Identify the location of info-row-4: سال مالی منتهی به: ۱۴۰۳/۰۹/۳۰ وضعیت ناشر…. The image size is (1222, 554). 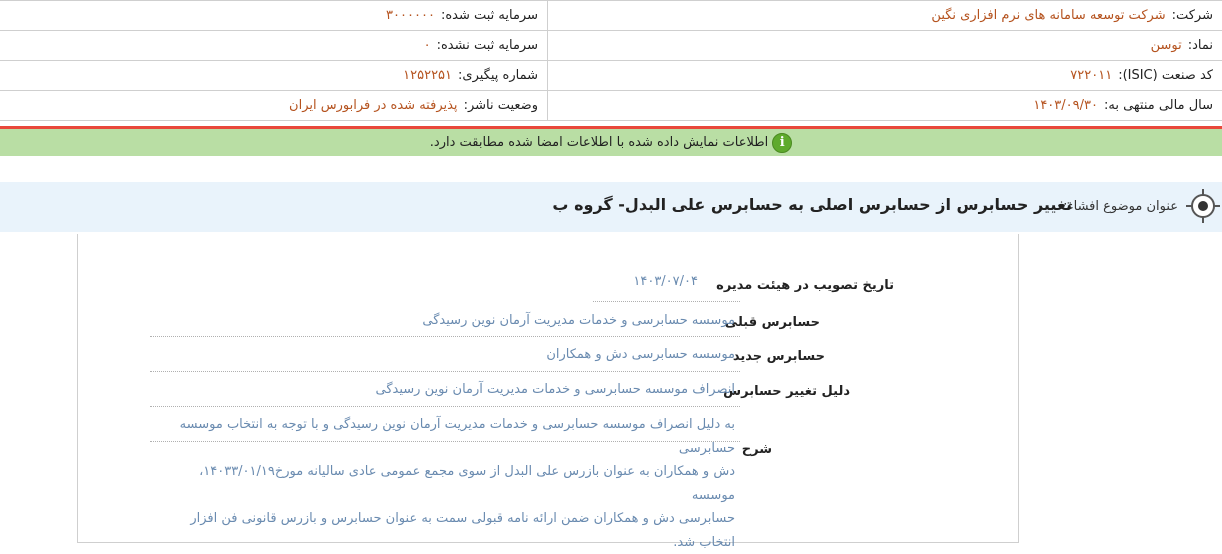
(611, 106).